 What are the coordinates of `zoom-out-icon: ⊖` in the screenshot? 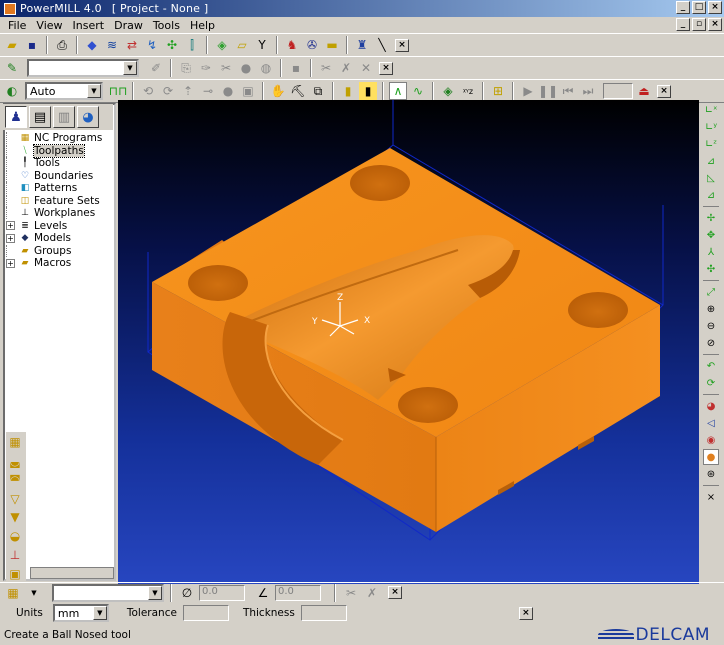 It's located at (711, 326).